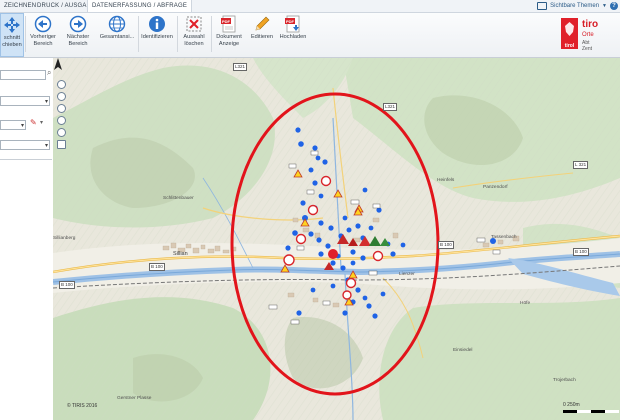 Image resolution: width=620 pixels, height=420 pixels. I want to click on globe-icon, so click(117, 24).